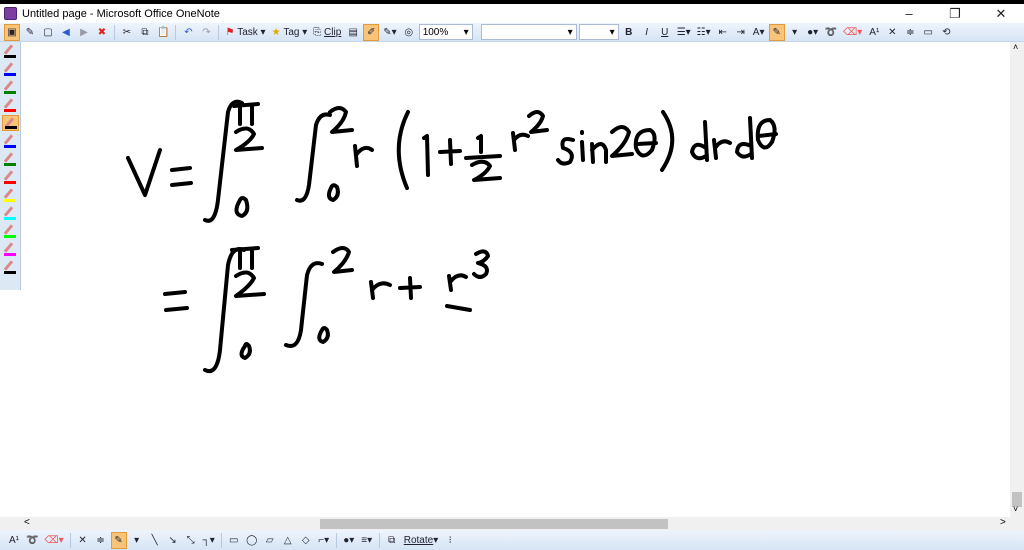 The width and height of the screenshot is (1024, 550). Describe the element at coordinates (306, 540) in the screenshot. I see `diamond-icon: ◇` at that location.